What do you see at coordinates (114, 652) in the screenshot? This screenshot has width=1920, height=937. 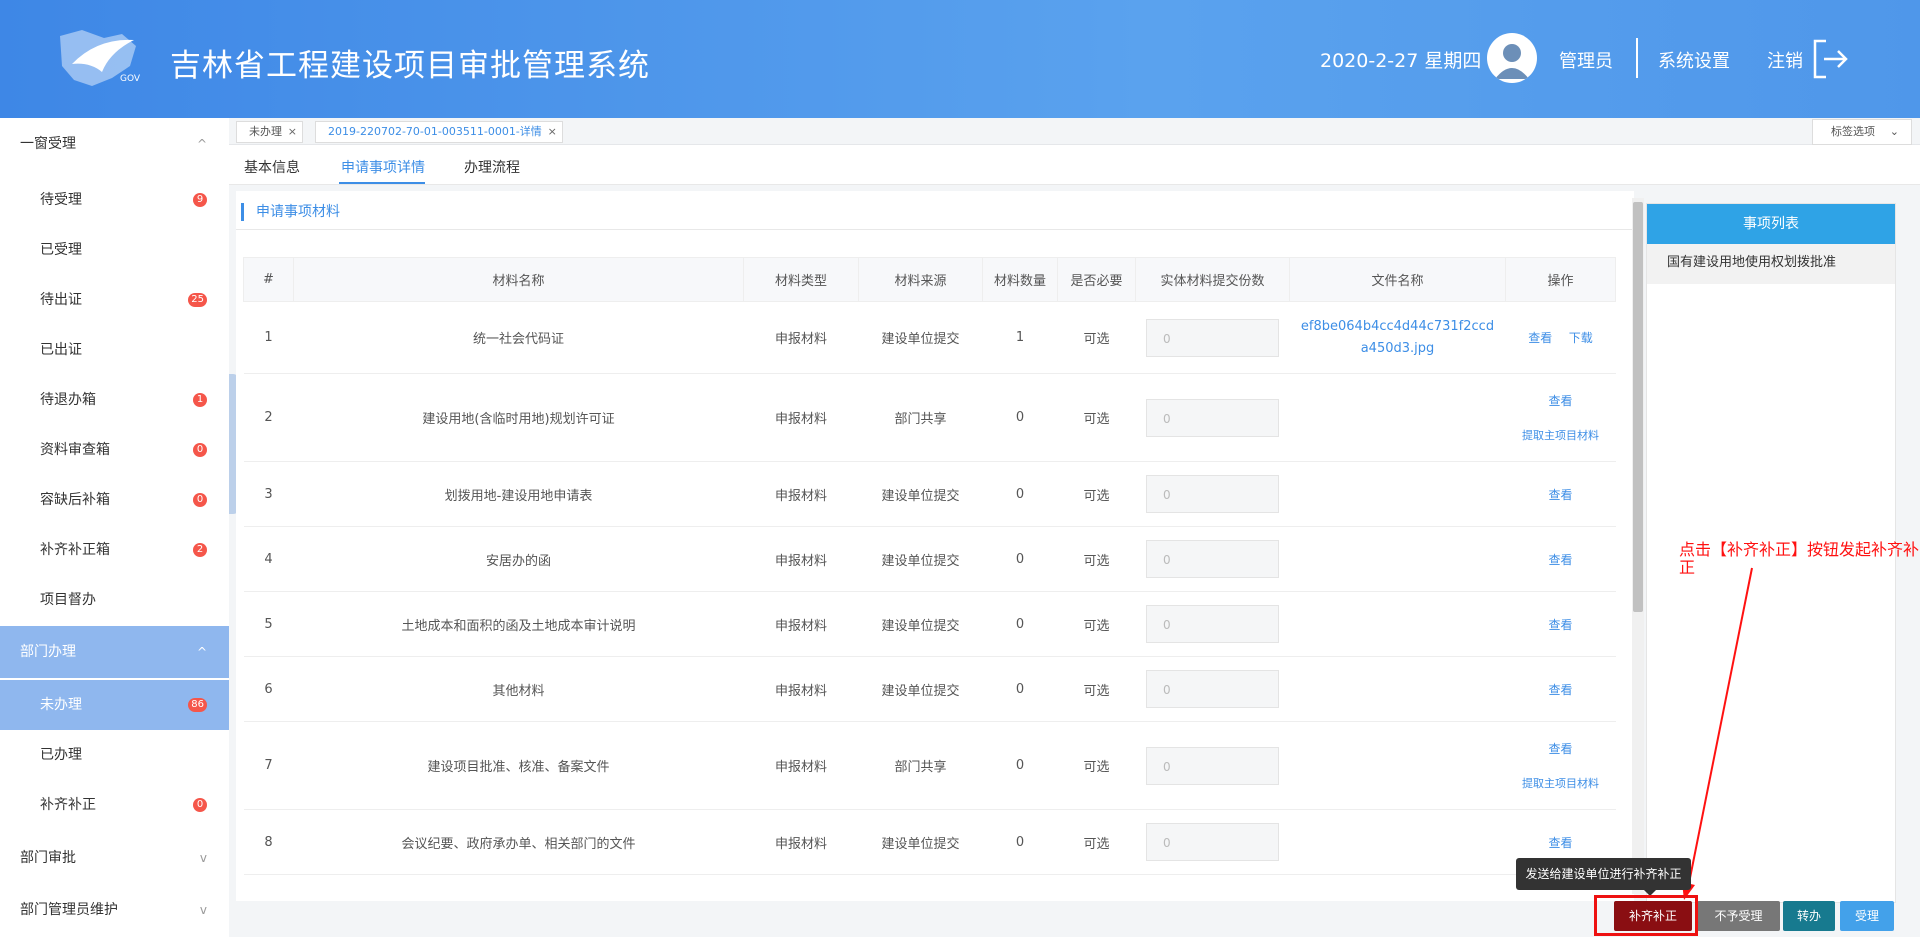 I see `sidebar-group-department: 部门办理 ^` at bounding box center [114, 652].